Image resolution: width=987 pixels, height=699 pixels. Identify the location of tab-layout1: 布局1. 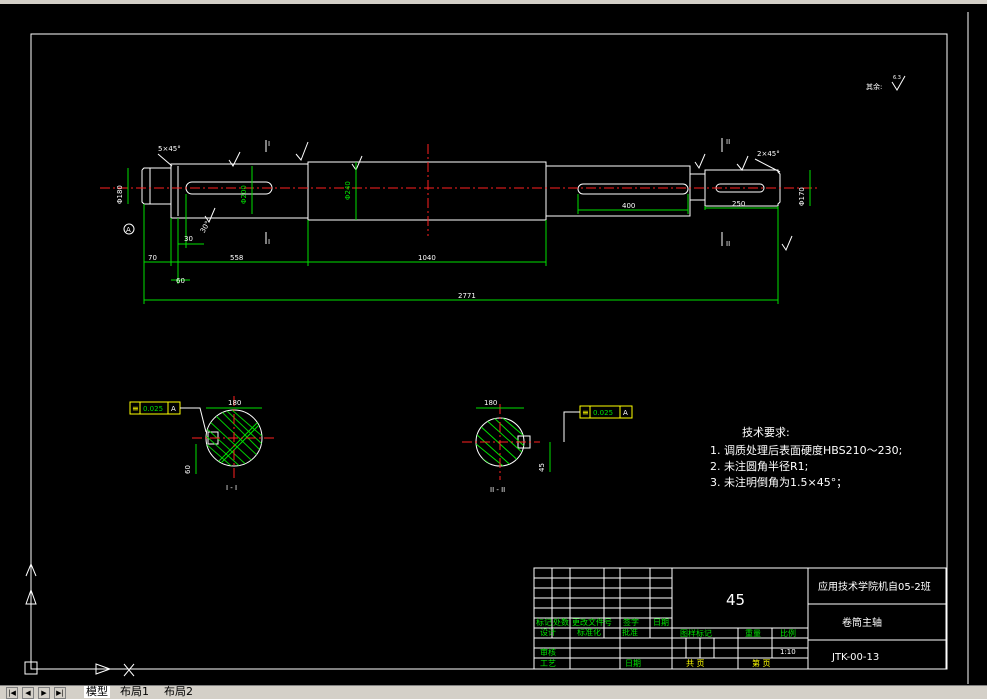
(134, 692).